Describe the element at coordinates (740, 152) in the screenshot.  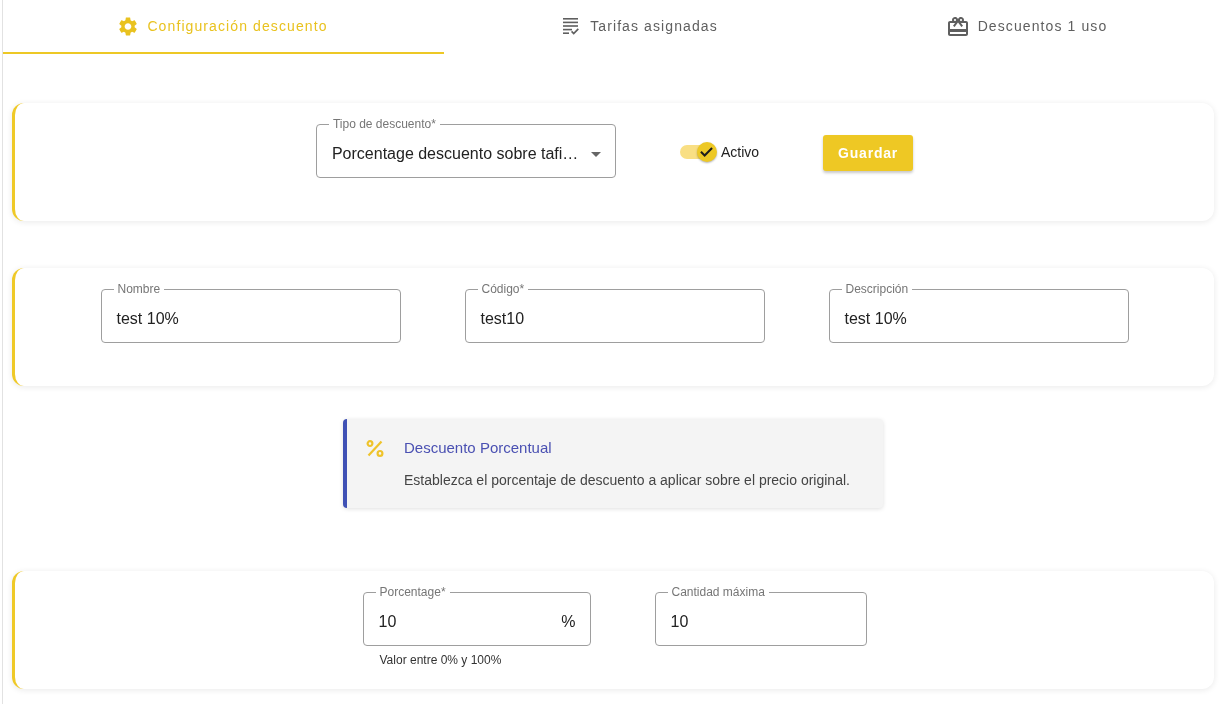
I see `toggle-label: Activo` at that location.